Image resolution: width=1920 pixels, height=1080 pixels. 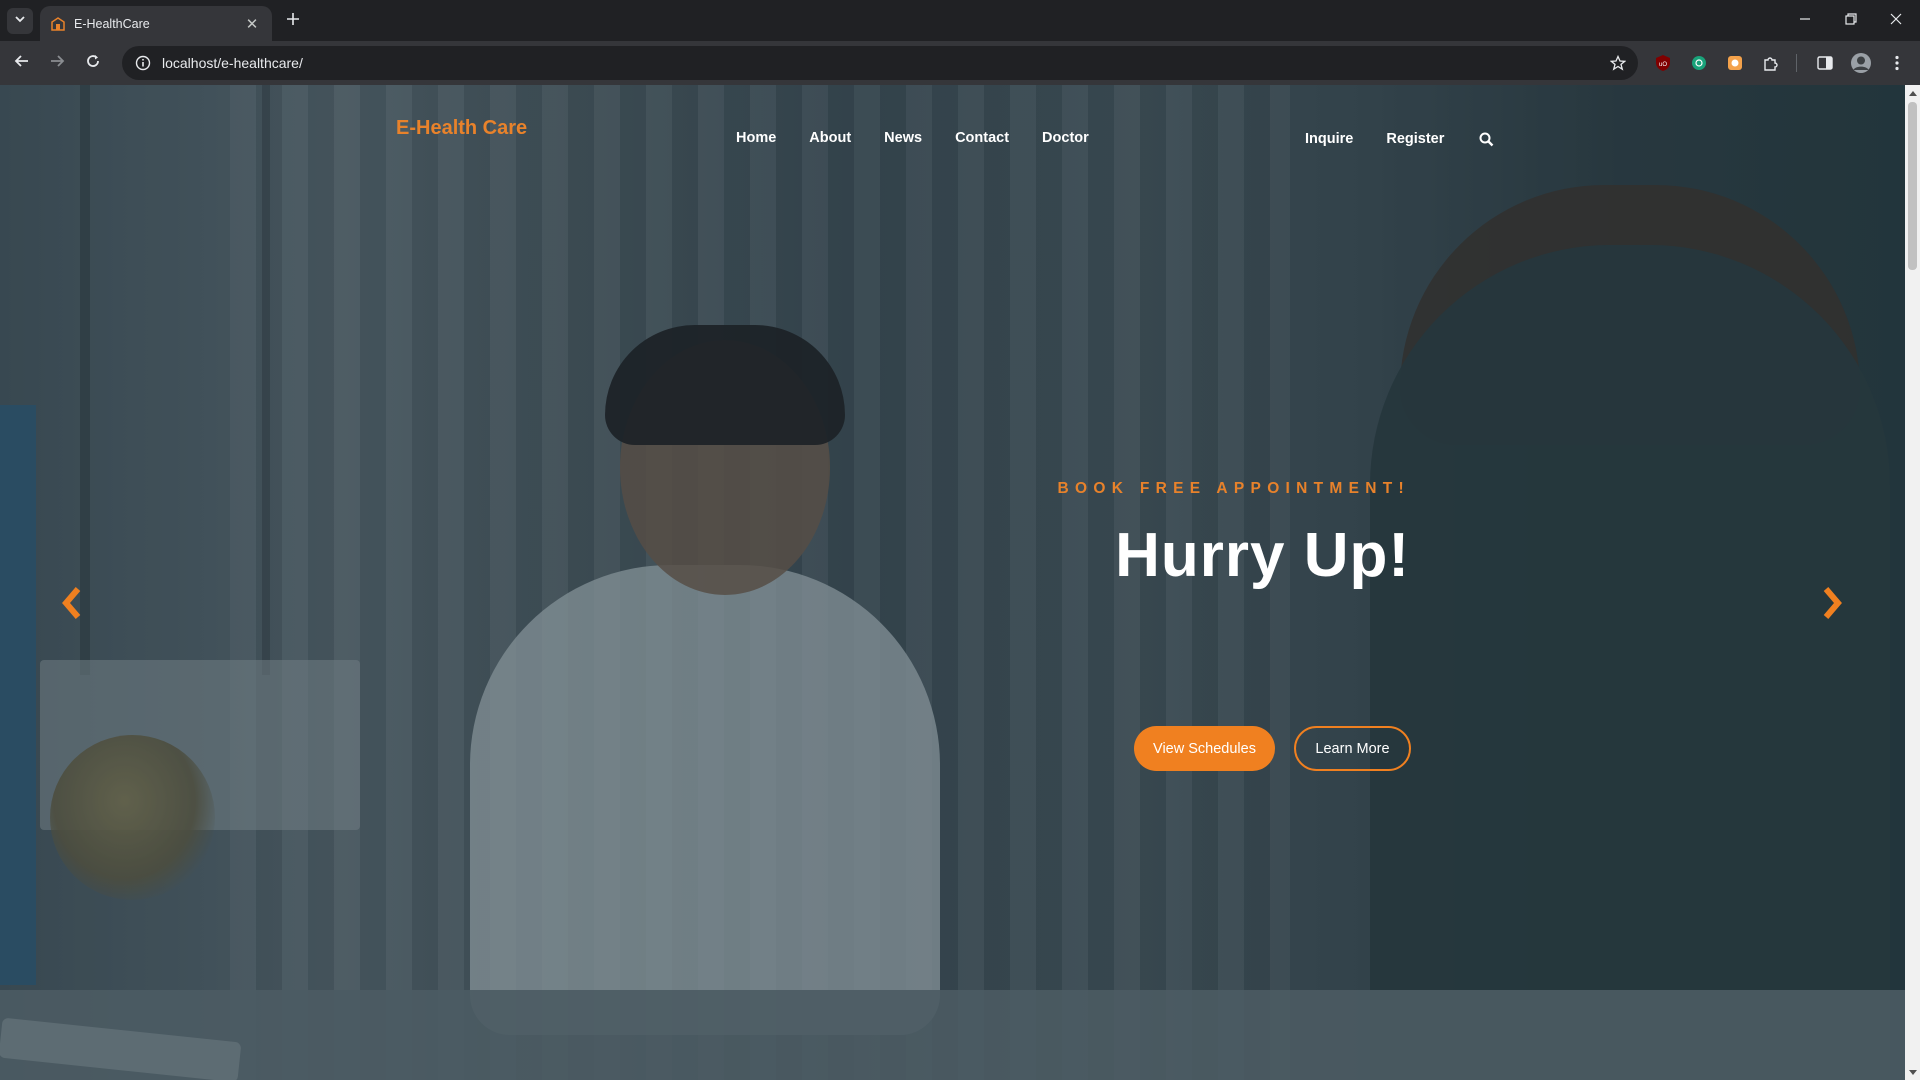 I want to click on browser-tab: E-HealthCare ✕, so click(x=156, y=23).